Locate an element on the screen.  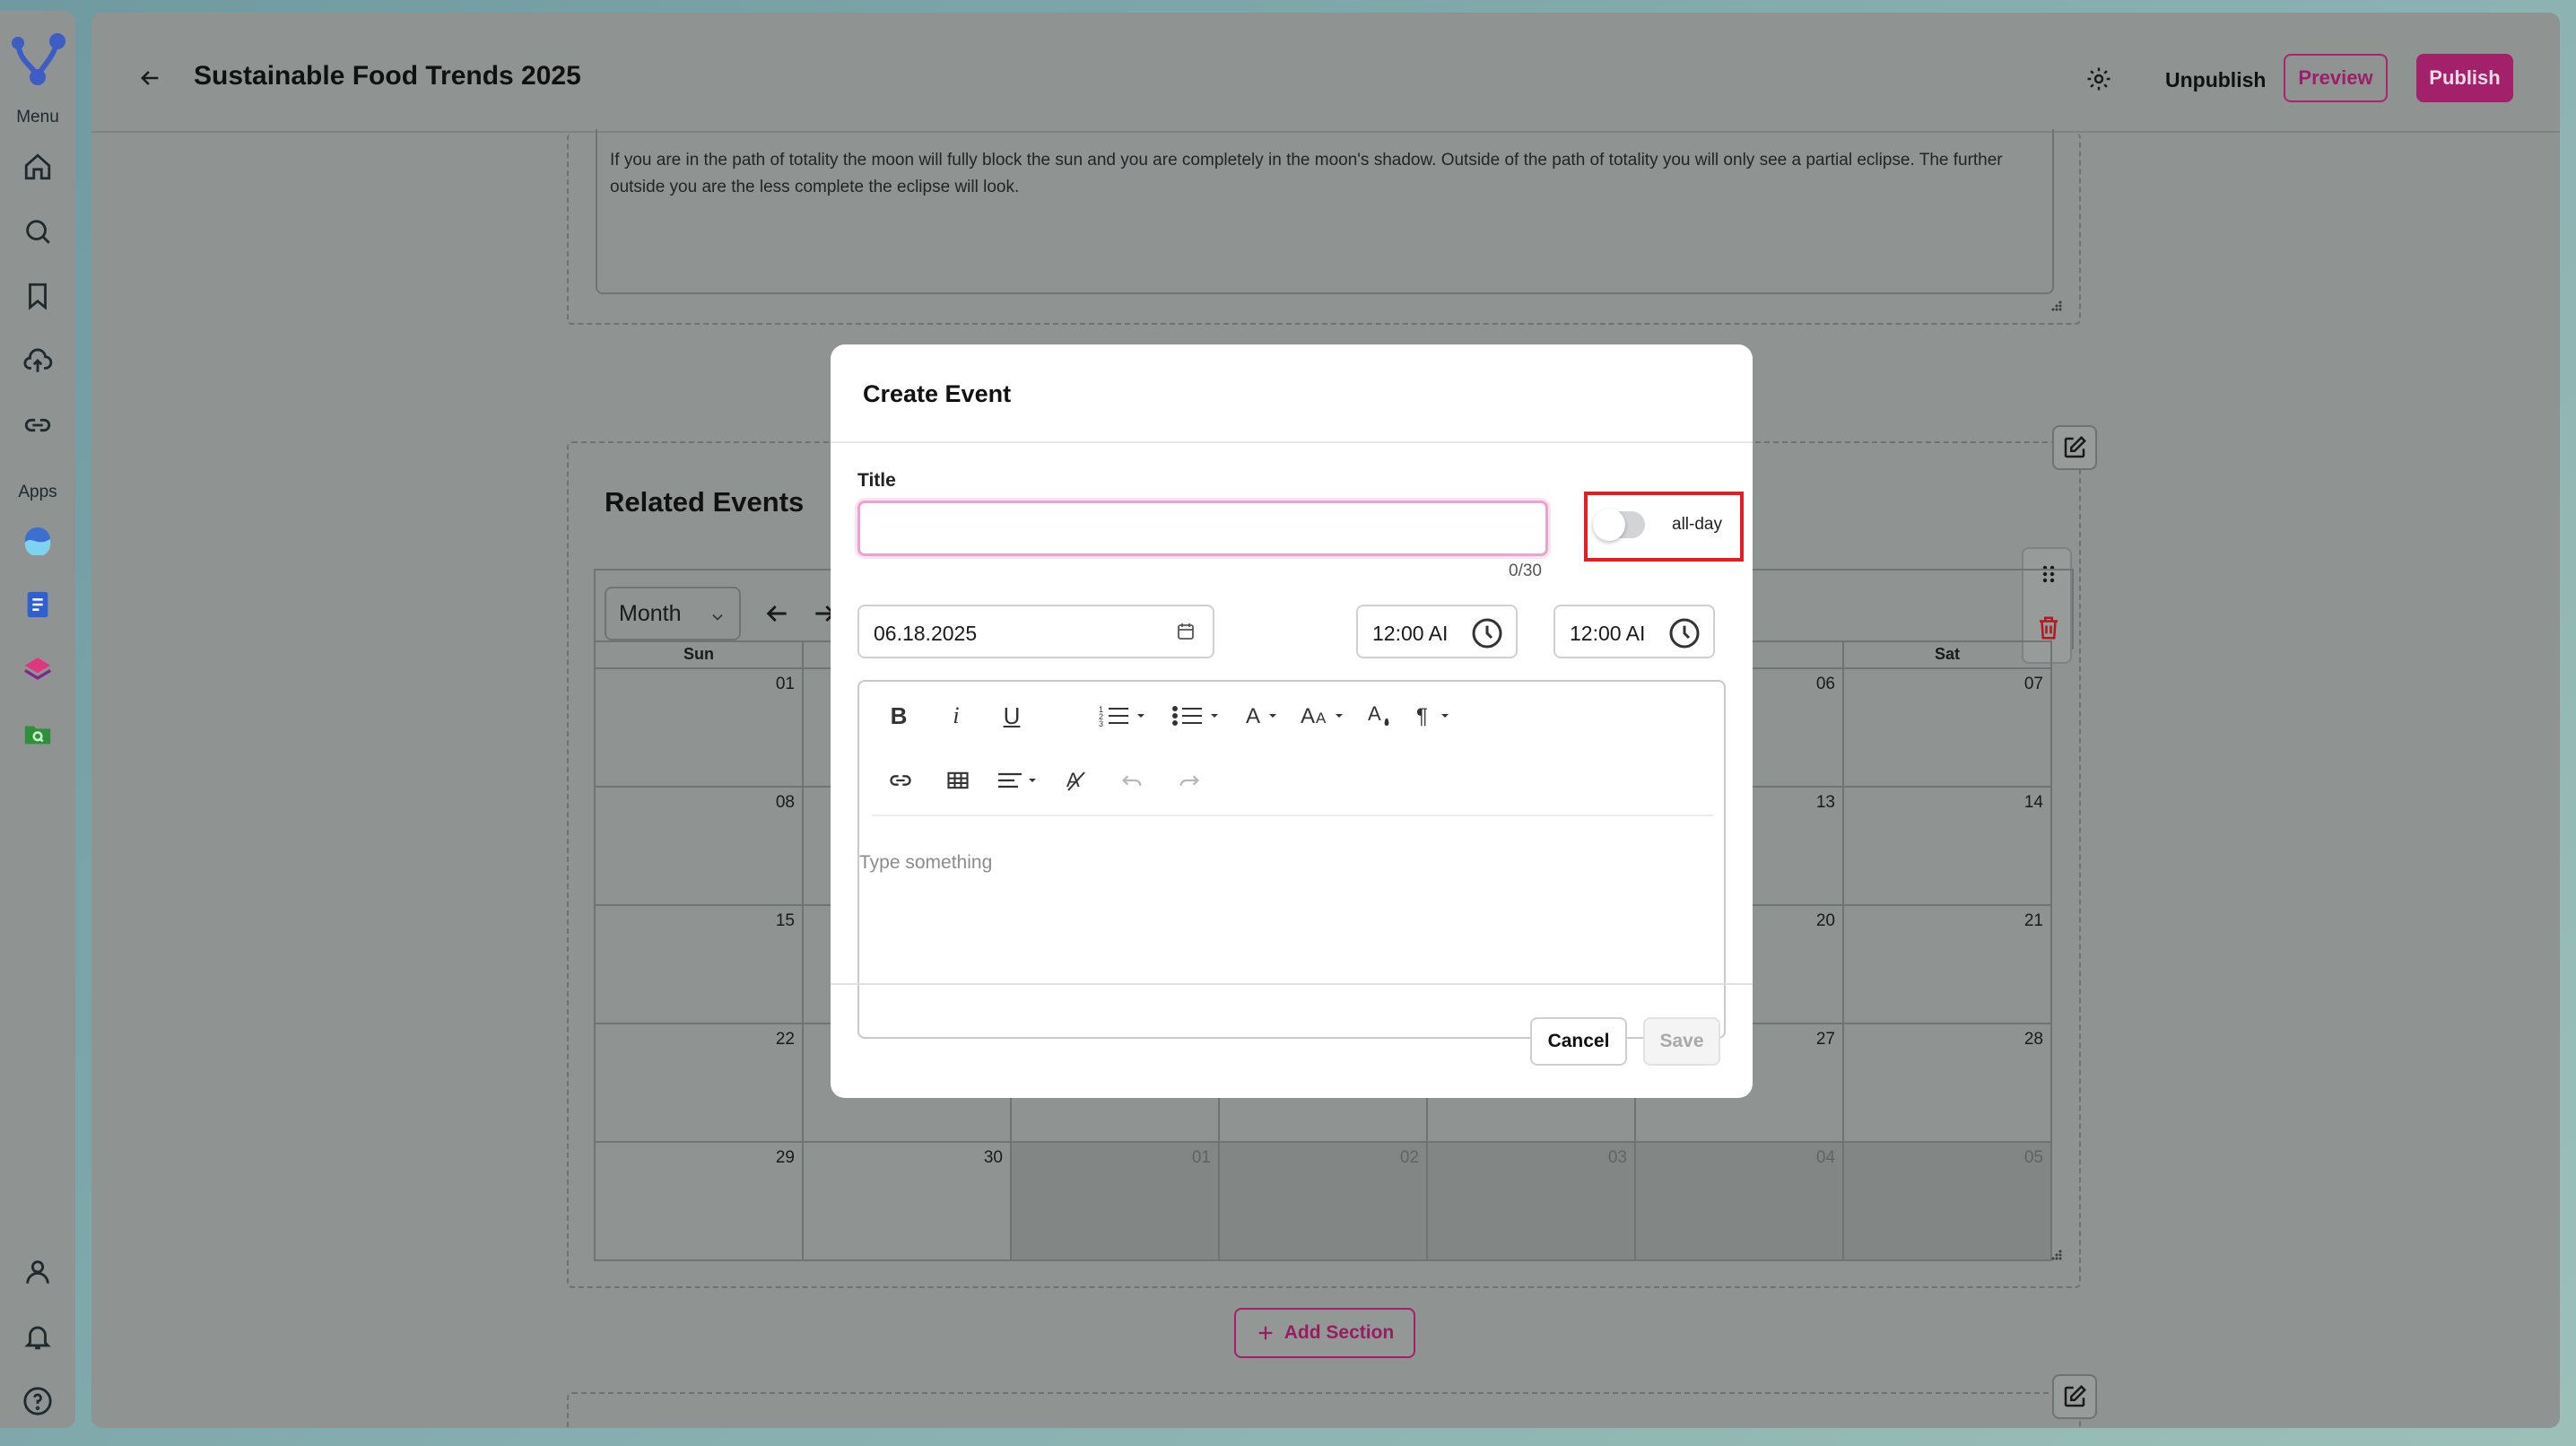
calendar-day-cell: 03 is located at coordinates (1532, 1200).